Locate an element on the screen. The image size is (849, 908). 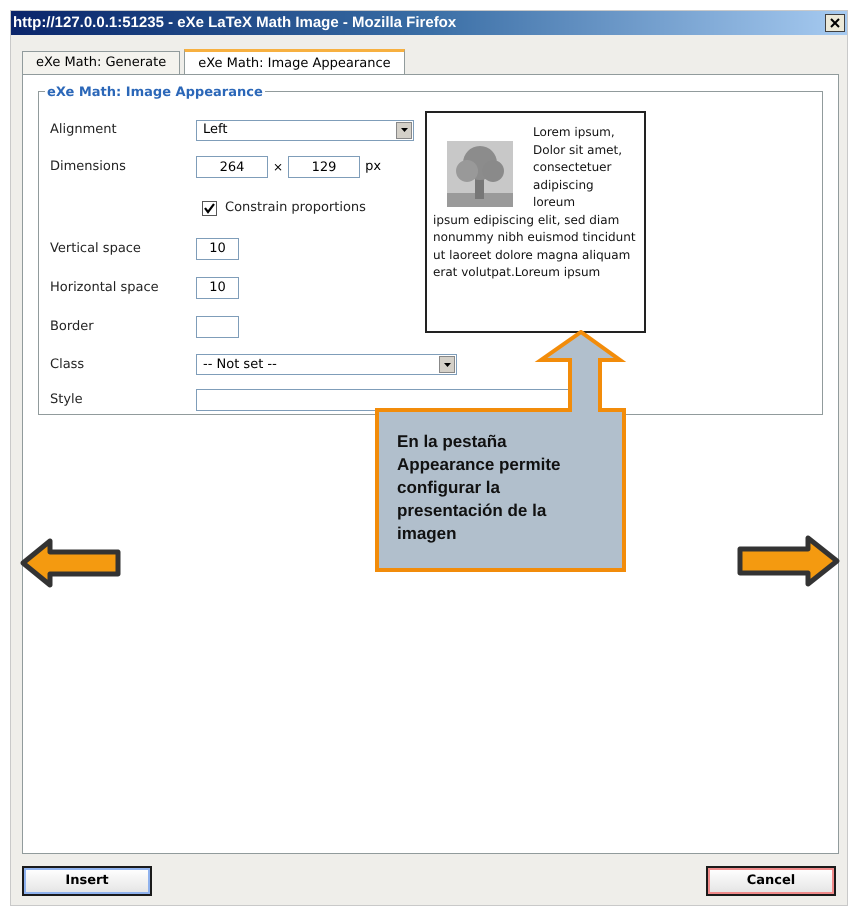
close-icon is located at coordinates (835, 23).